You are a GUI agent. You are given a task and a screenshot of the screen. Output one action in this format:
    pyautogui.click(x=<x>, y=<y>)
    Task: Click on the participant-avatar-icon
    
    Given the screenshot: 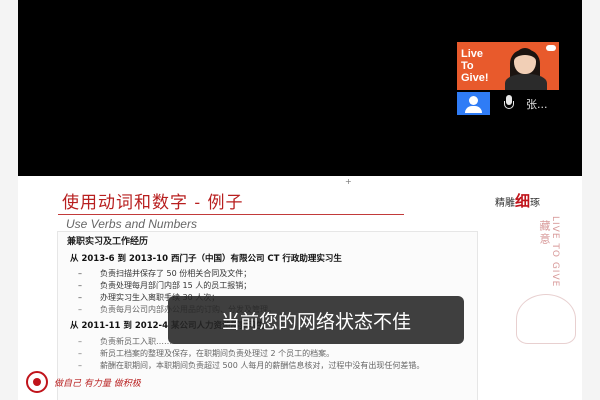 What is the action you would take?
    pyautogui.click(x=473, y=103)
    